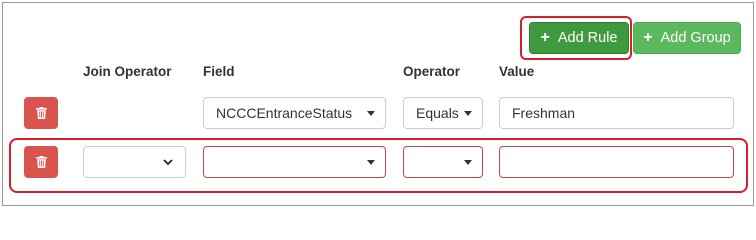 Image resolution: width=756 pixels, height=240 pixels. I want to click on operator-select, so click(443, 162).